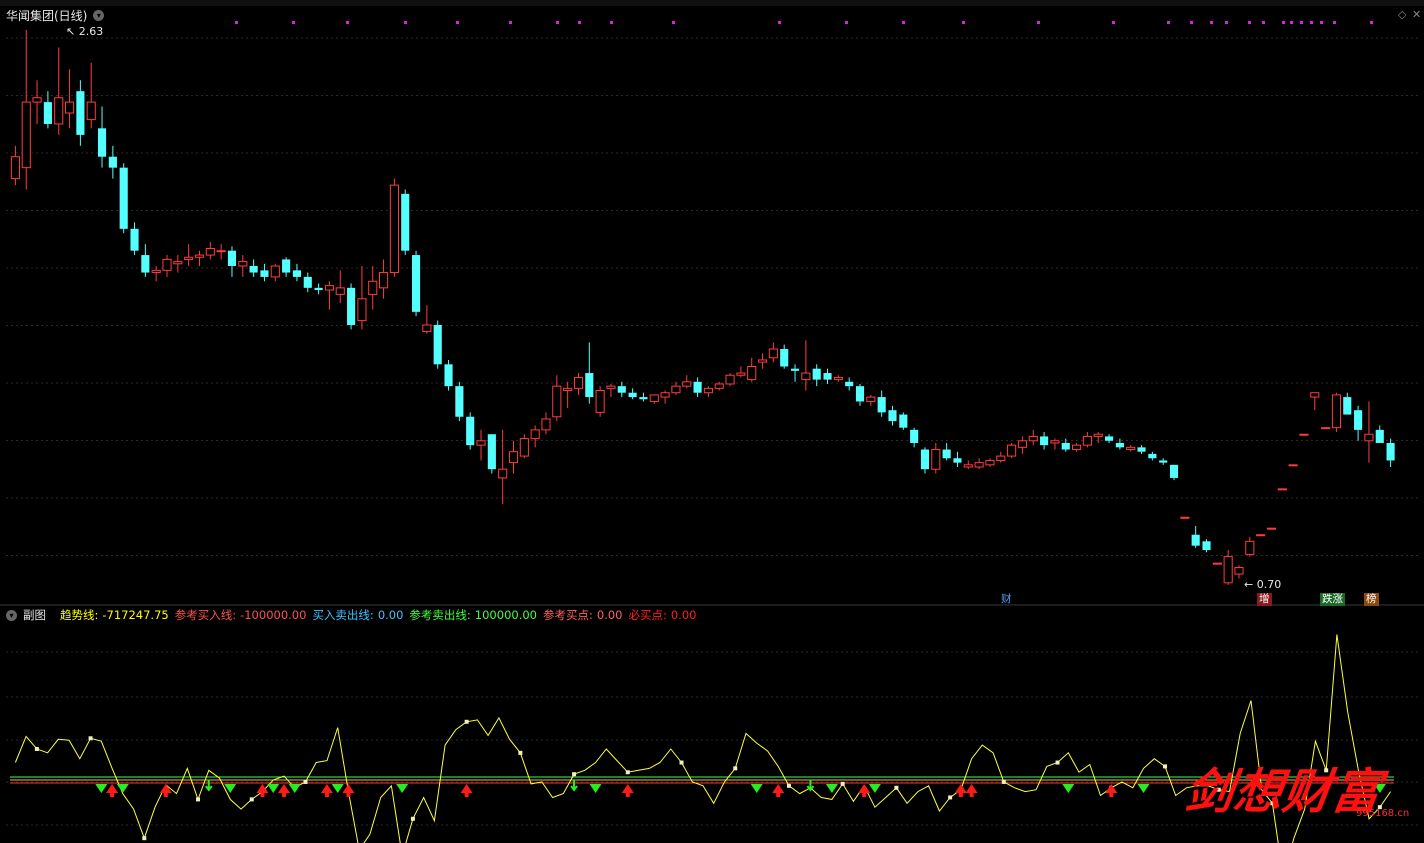  Describe the element at coordinates (568, 615) in the screenshot. I see `indicator-label: 参考买点:` at that location.